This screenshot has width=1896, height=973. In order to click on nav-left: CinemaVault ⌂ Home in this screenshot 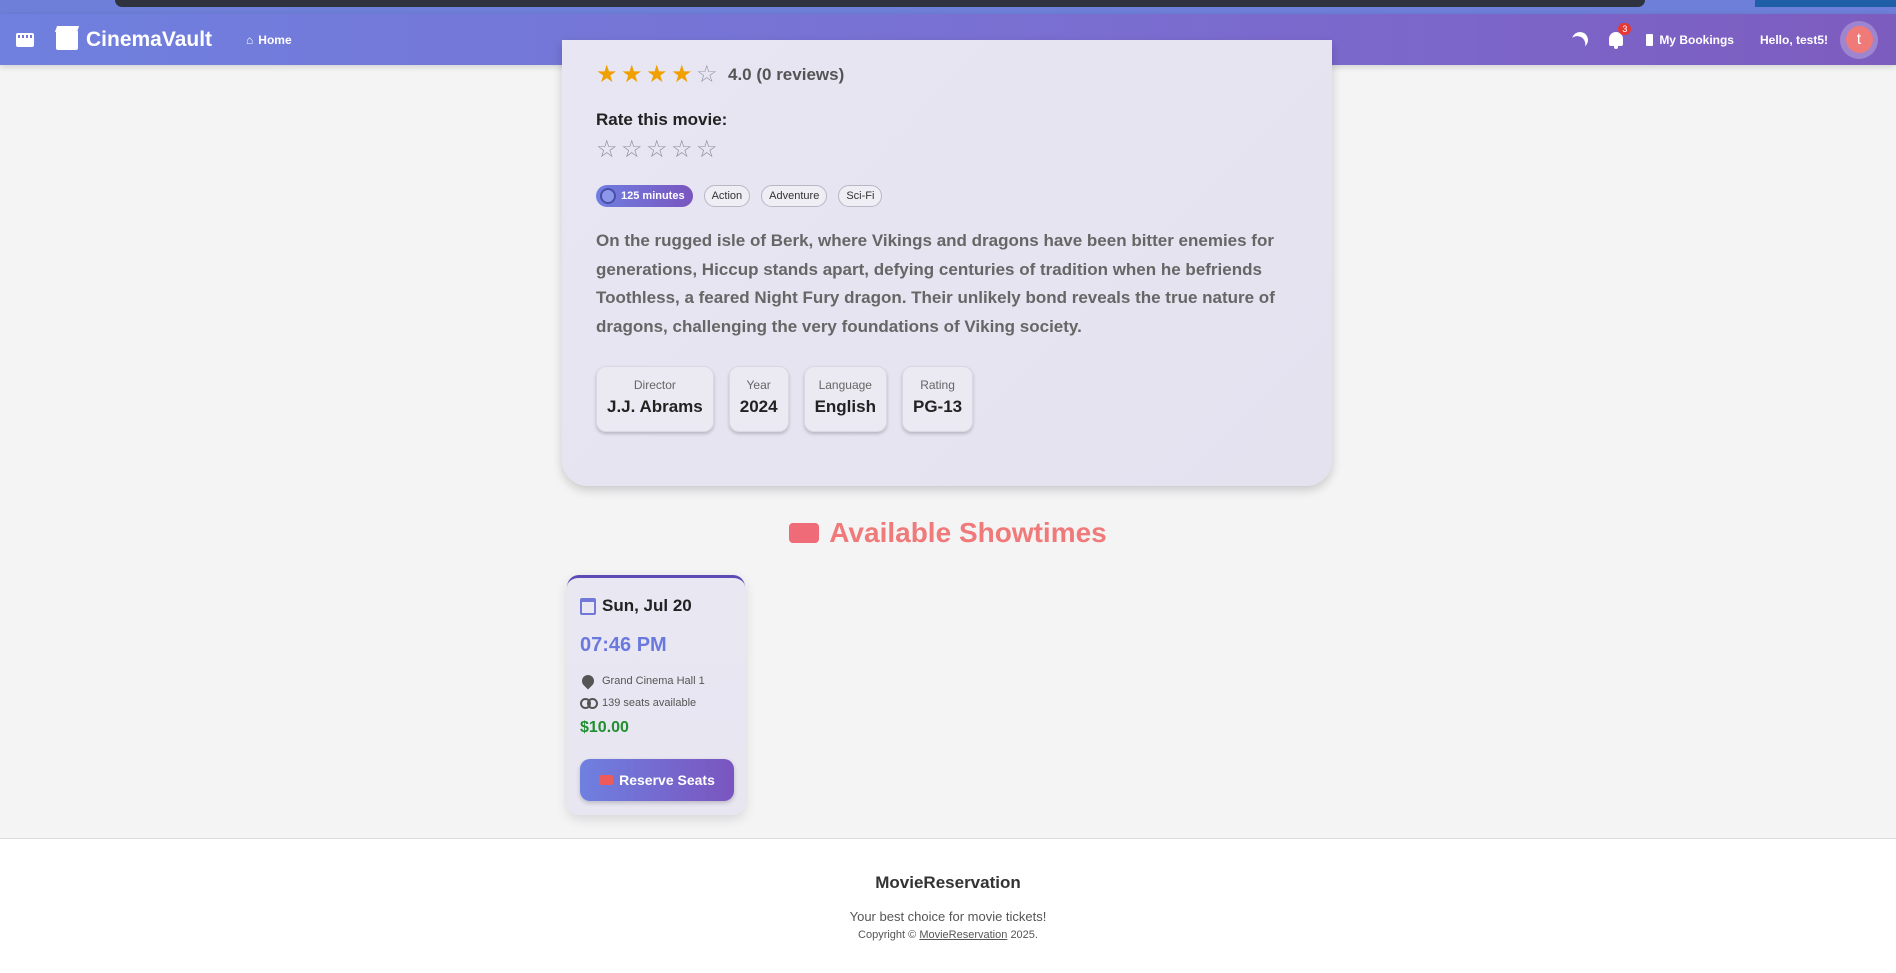, I will do `click(154, 39)`.